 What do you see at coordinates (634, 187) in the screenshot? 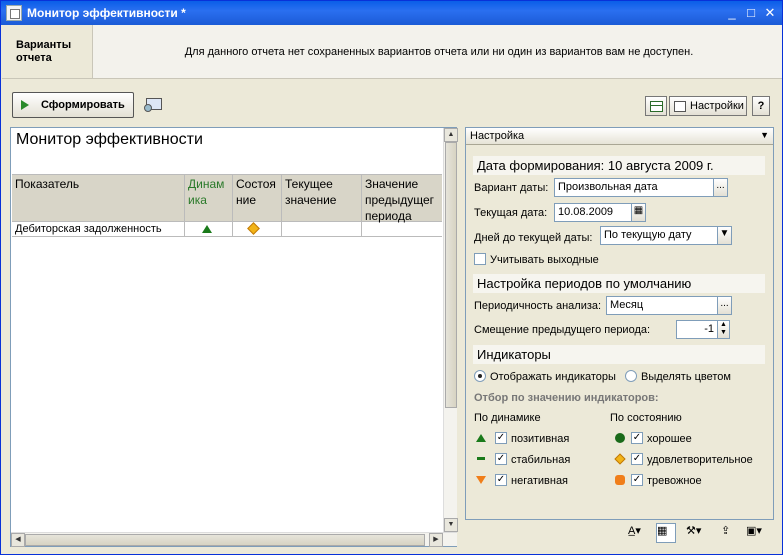
I see `date-variant-field: Произвольная дата` at bounding box center [634, 187].